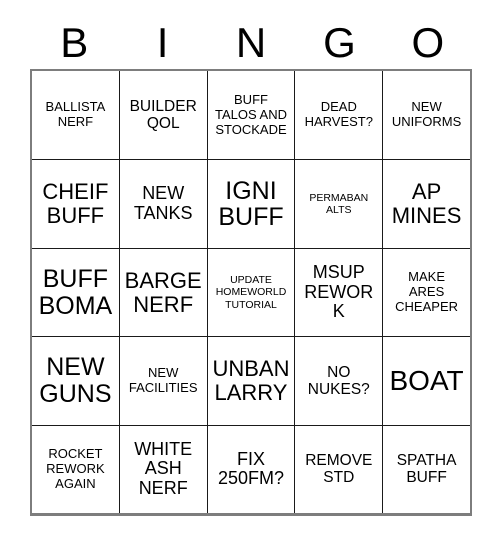 The image size is (500, 544). I want to click on bingo-cell-label: CHEIF BUFF, so click(75, 204).